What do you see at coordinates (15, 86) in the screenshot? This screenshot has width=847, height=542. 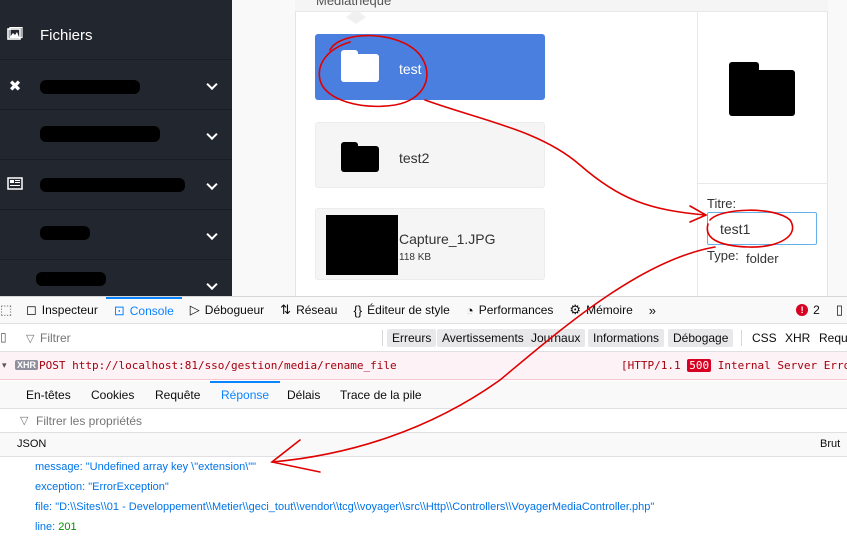 I see `tools-icon: ✖` at bounding box center [15, 86].